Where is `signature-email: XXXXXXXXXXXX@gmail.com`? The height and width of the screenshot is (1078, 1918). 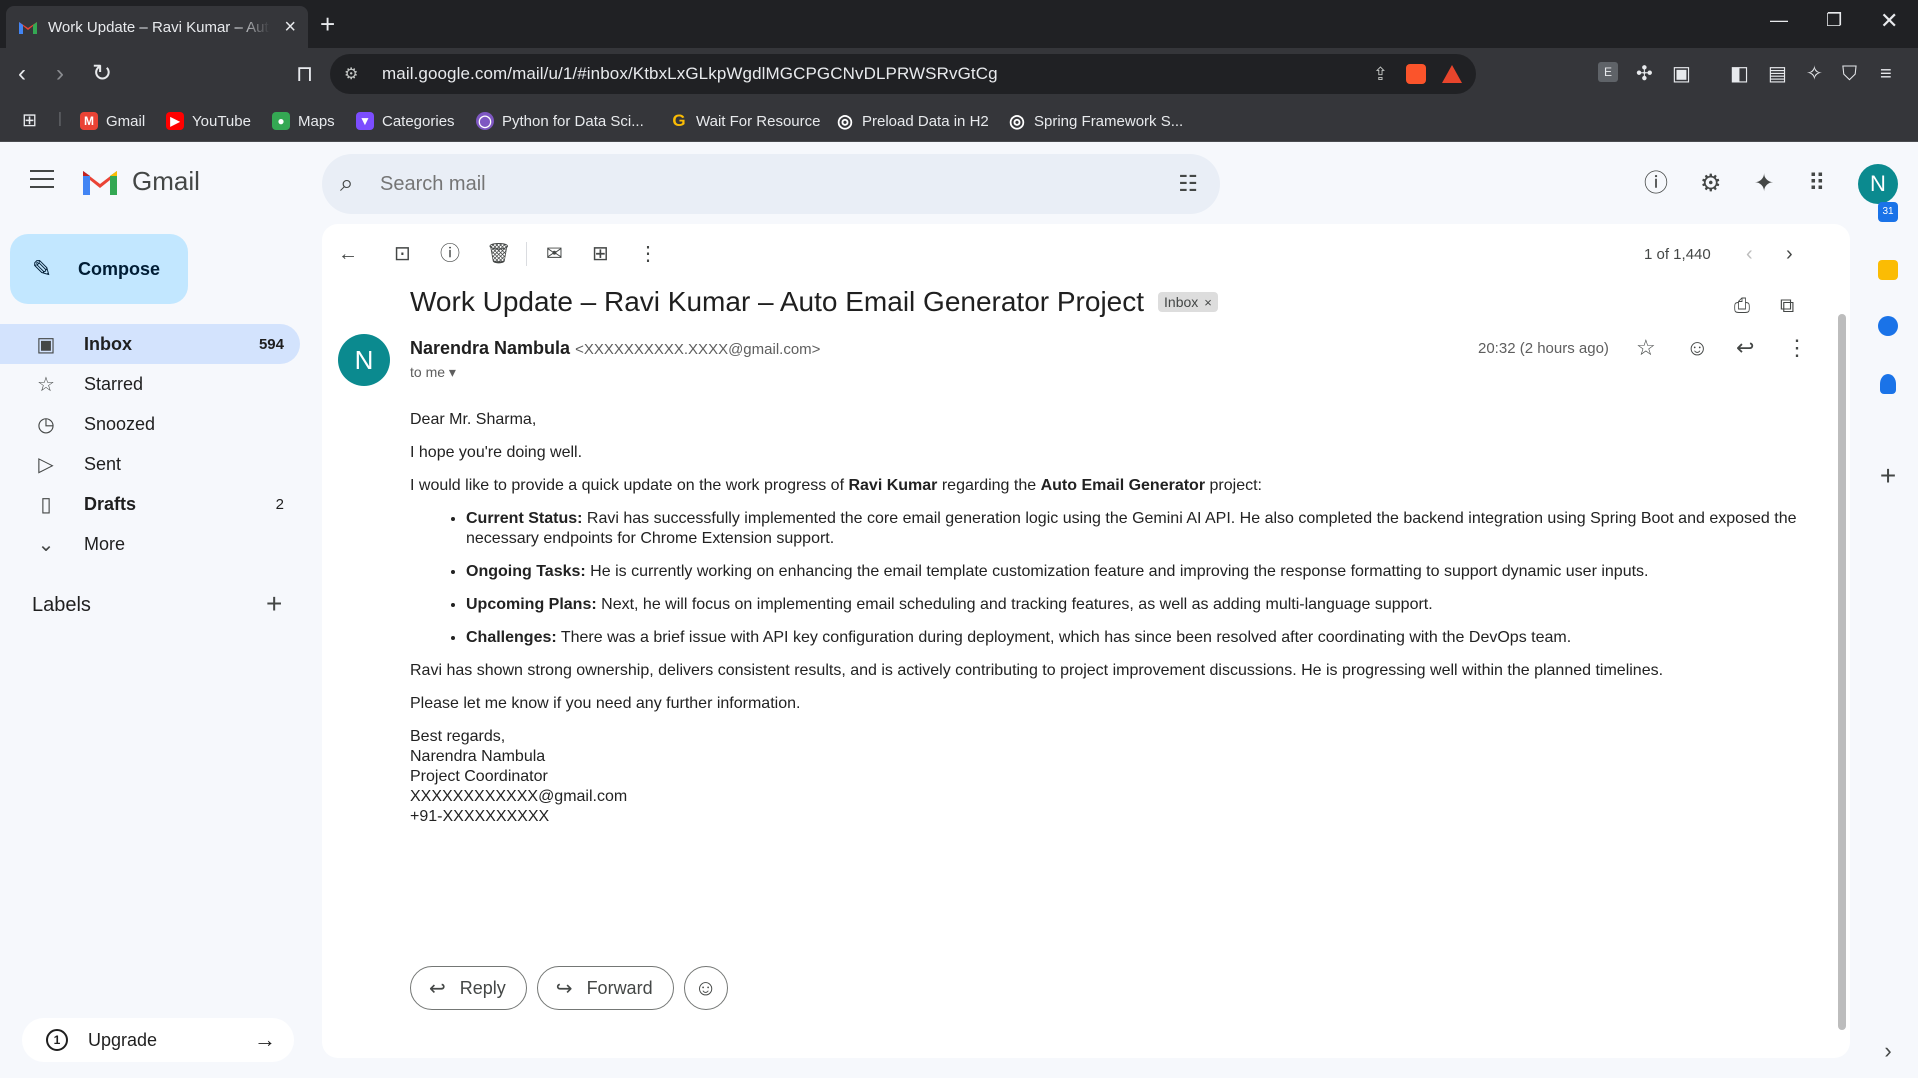
signature-email: XXXXXXXXXXXX@gmail.com is located at coordinates (1110, 797).